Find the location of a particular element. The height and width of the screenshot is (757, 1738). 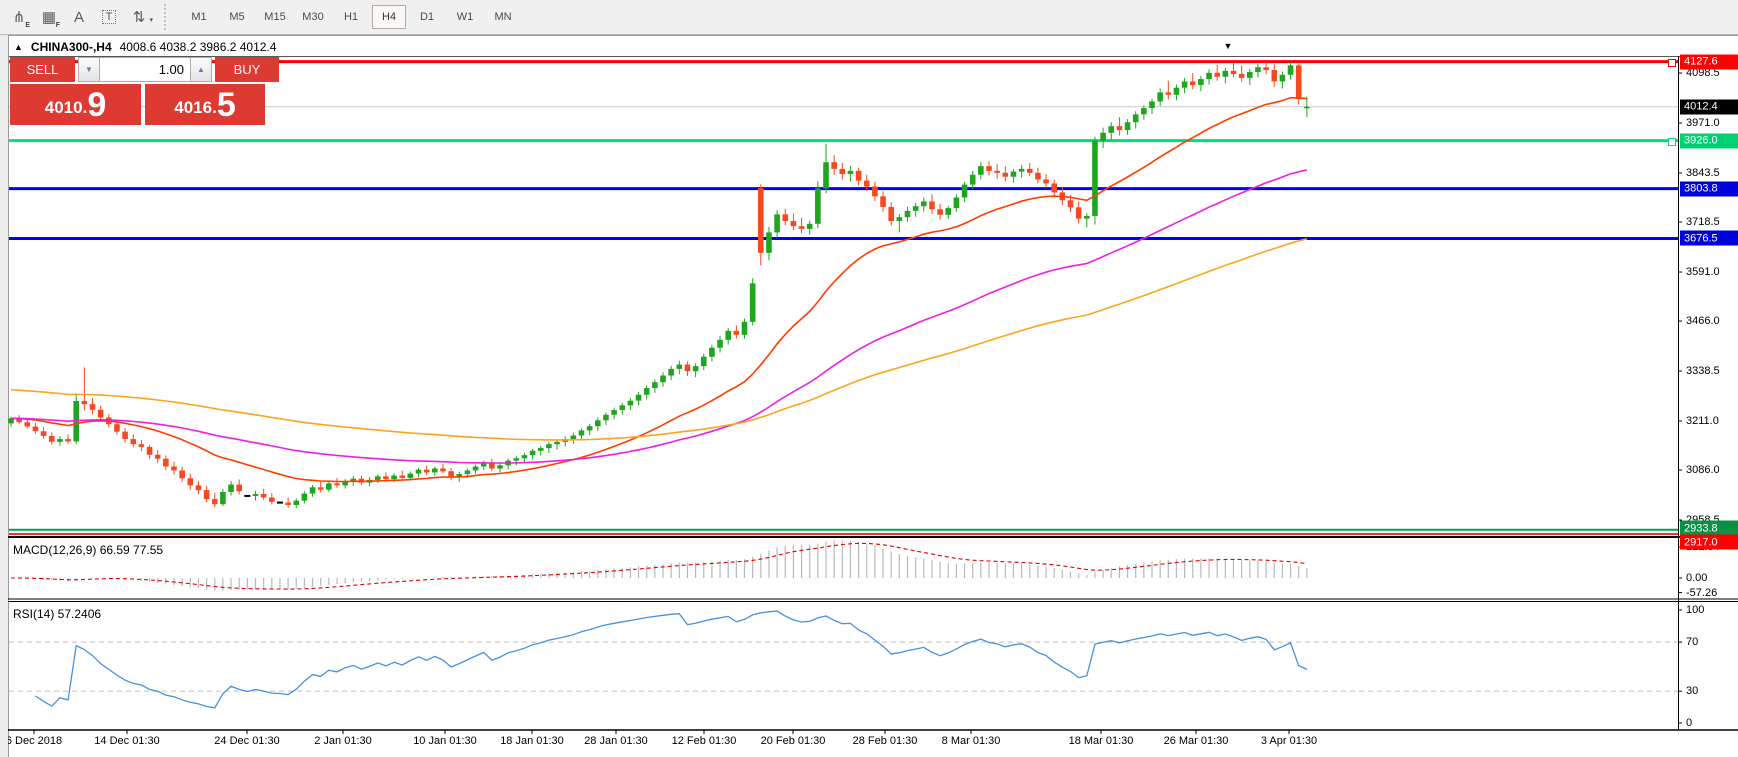

price-axis-tick: 3211.0 is located at coordinates (1702, 421).